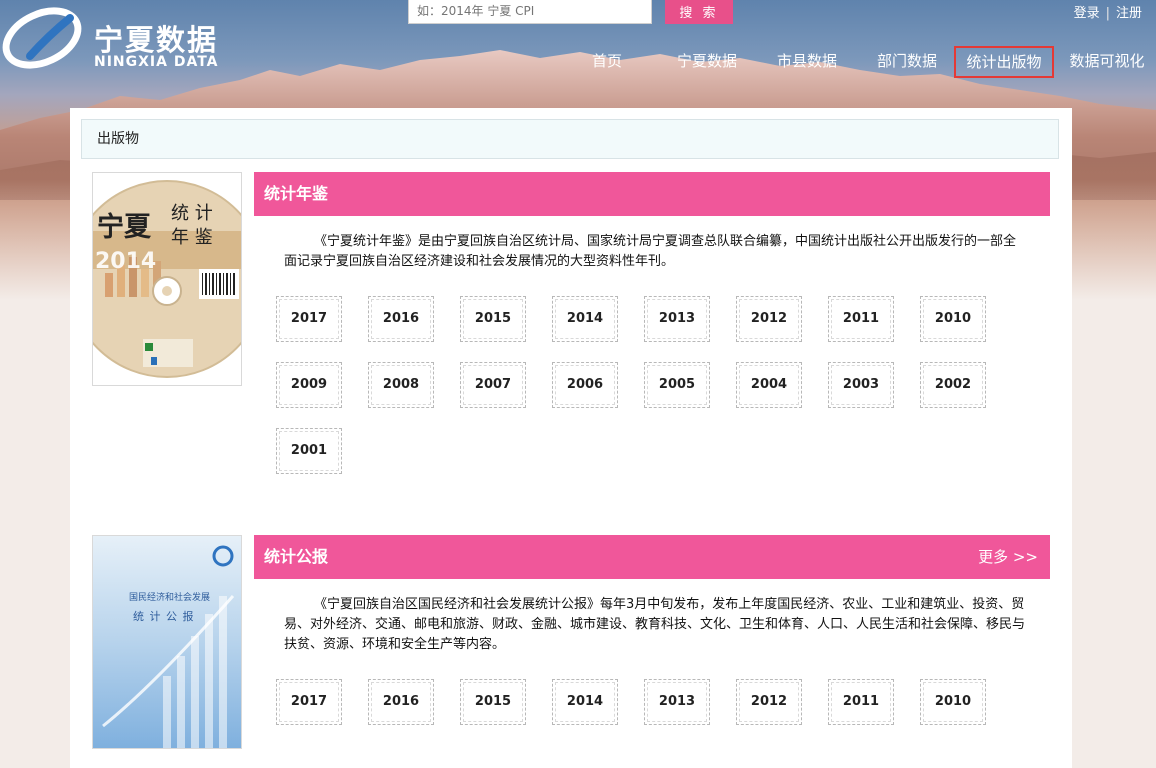 This screenshot has height=768, width=1156. Describe the element at coordinates (707, 62) in the screenshot. I see `nav-ningxia-data: 宁夏数据` at that location.